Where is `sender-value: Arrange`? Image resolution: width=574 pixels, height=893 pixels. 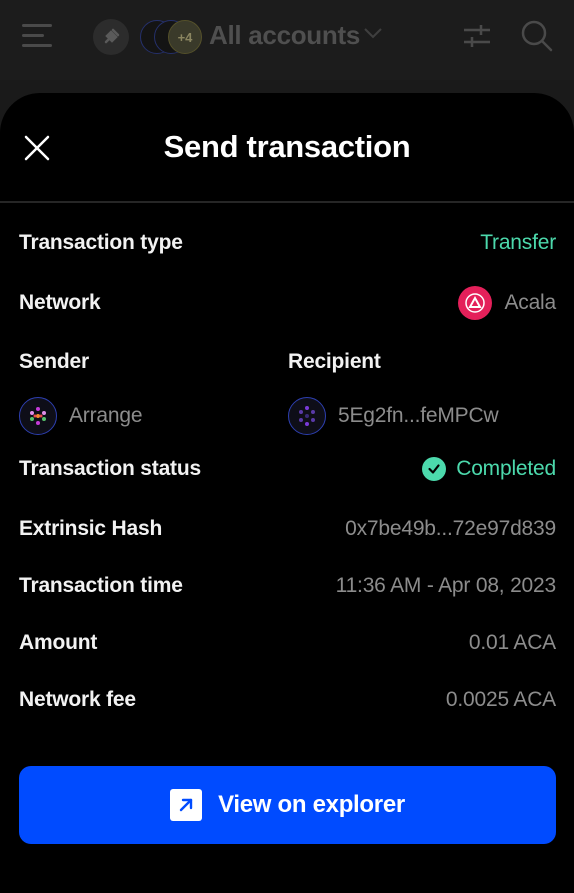
sender-value: Arrange is located at coordinates (106, 415).